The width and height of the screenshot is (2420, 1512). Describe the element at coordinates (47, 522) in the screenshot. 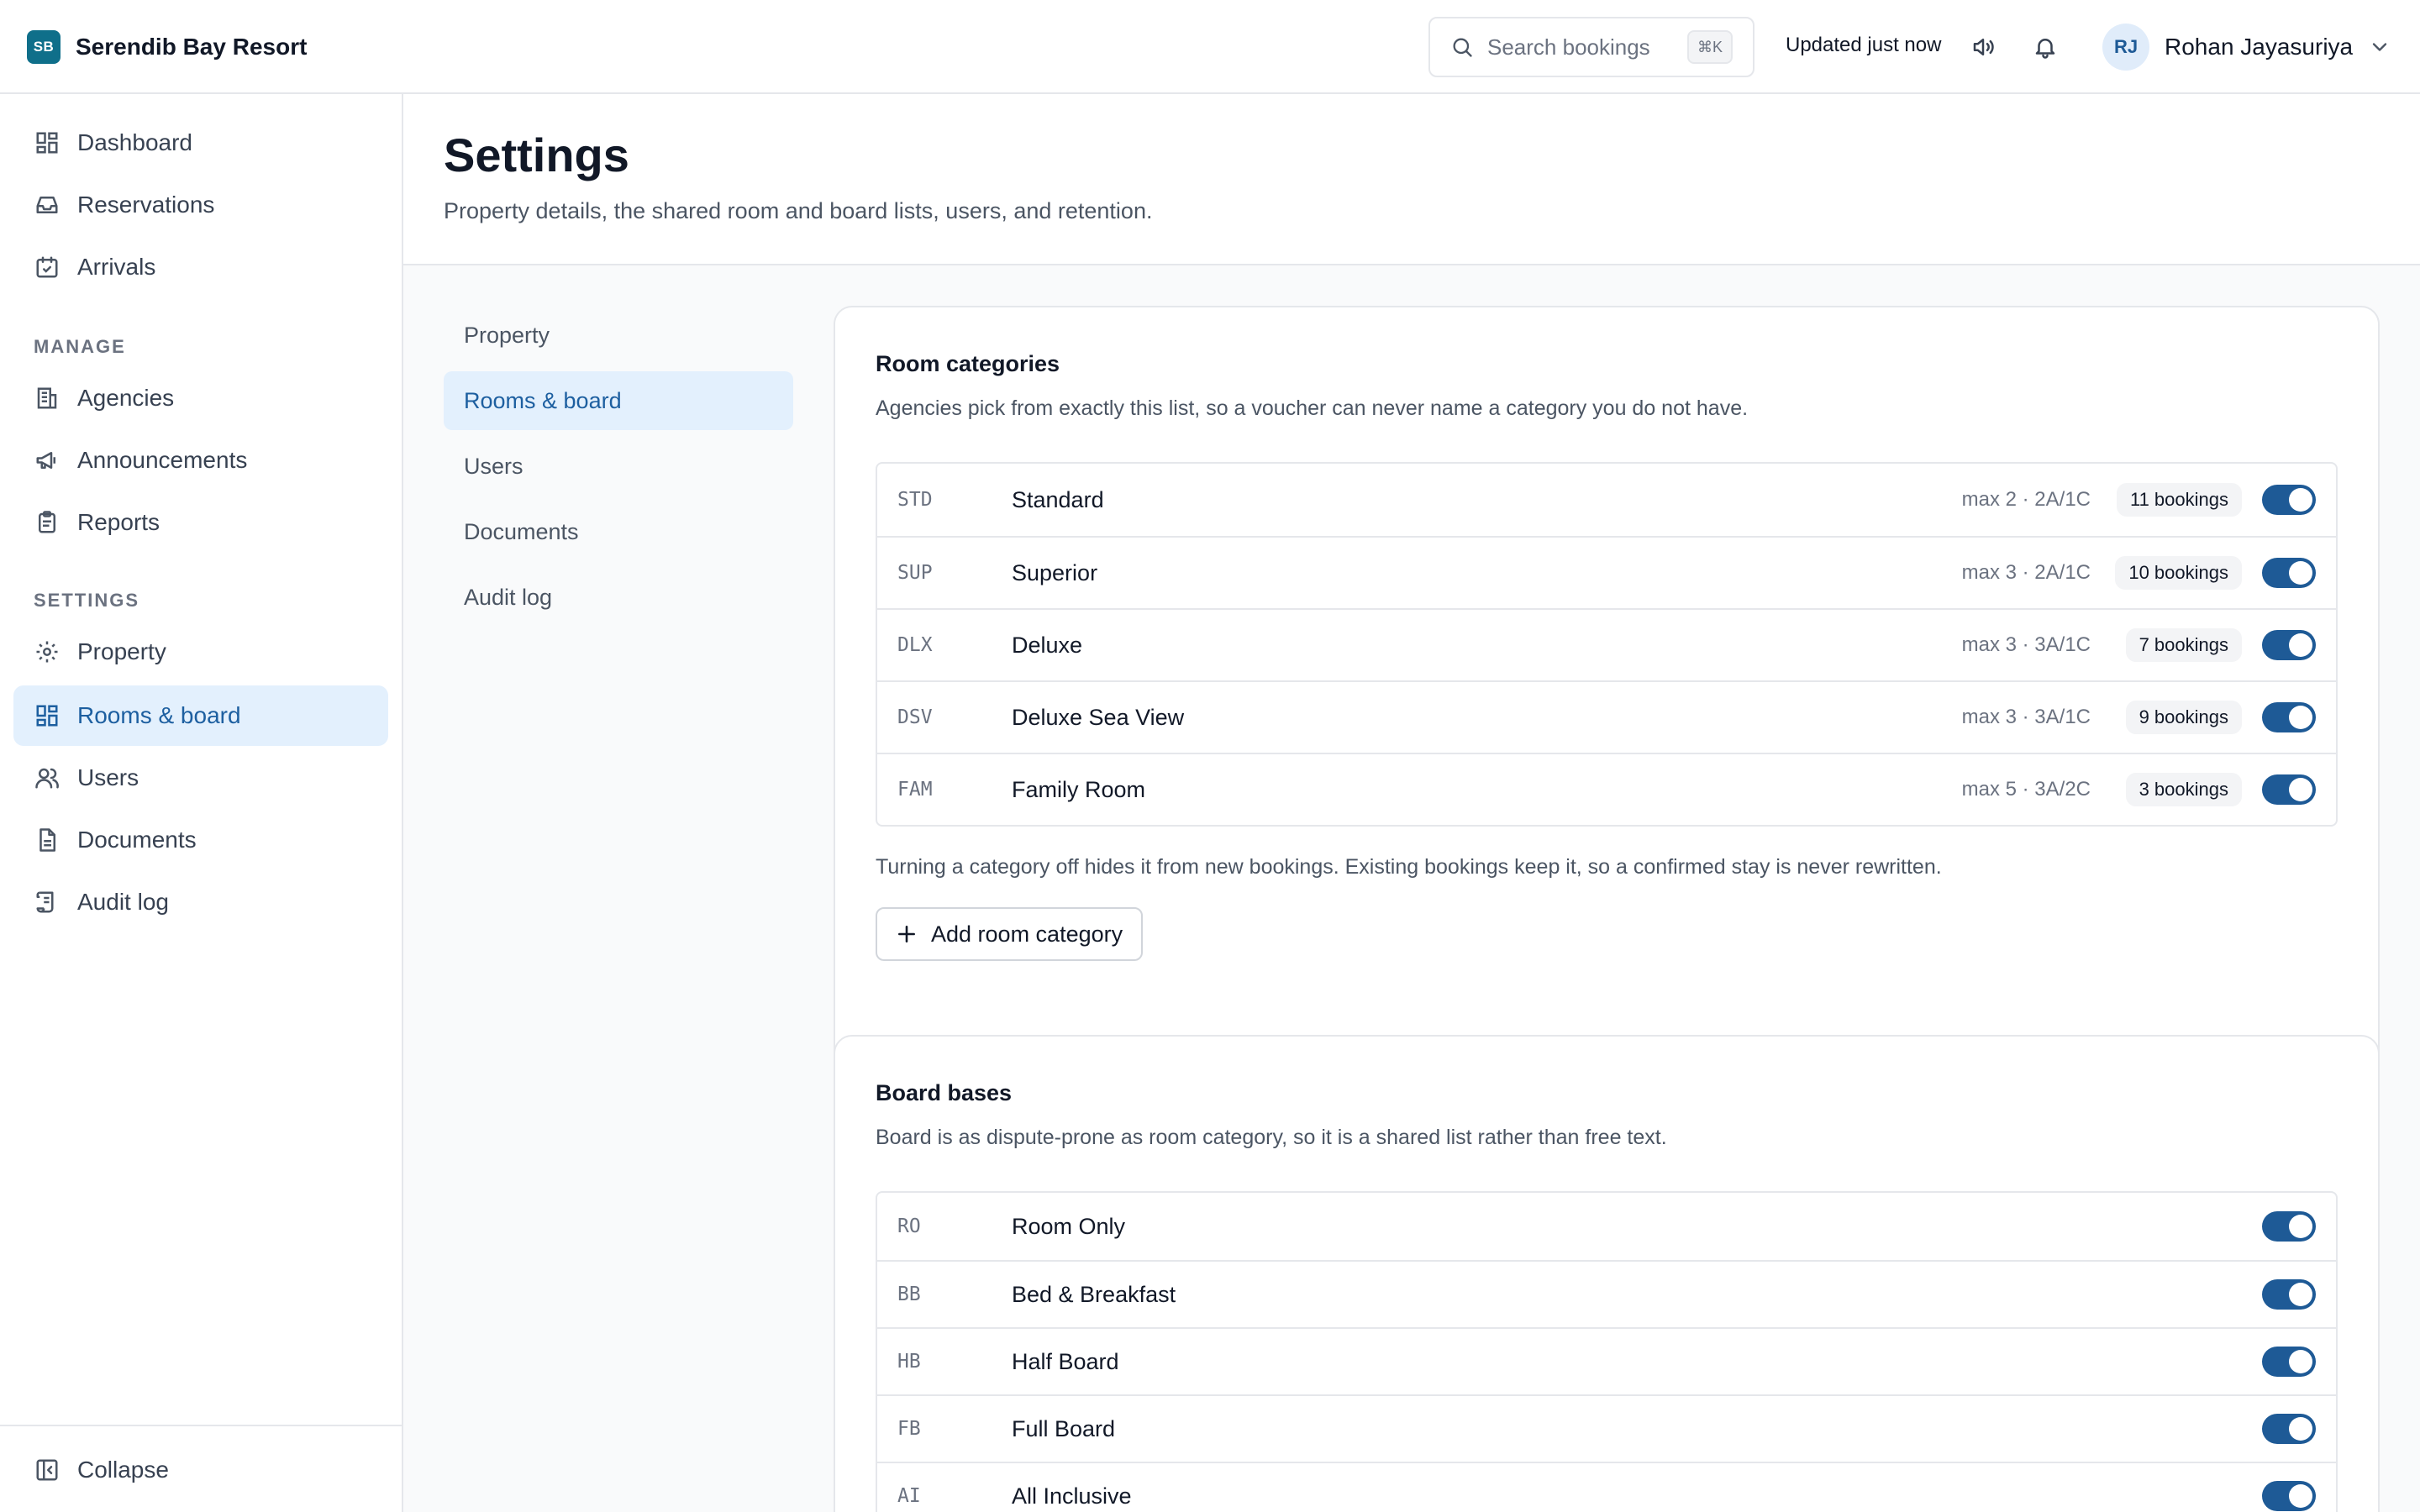

I see `clipboard-icon` at that location.